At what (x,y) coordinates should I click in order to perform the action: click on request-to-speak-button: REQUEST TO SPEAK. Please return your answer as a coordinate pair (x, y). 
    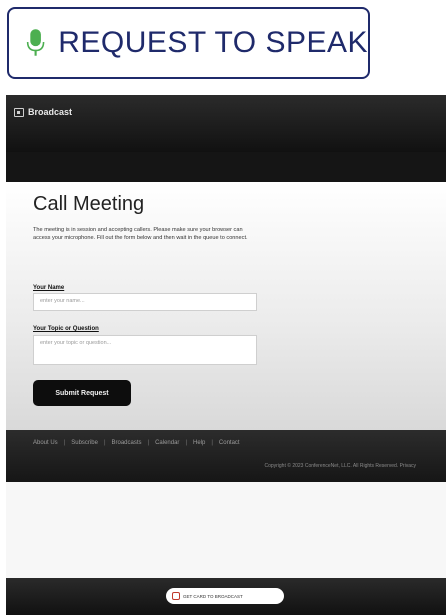
    Looking at the image, I should click on (188, 43).